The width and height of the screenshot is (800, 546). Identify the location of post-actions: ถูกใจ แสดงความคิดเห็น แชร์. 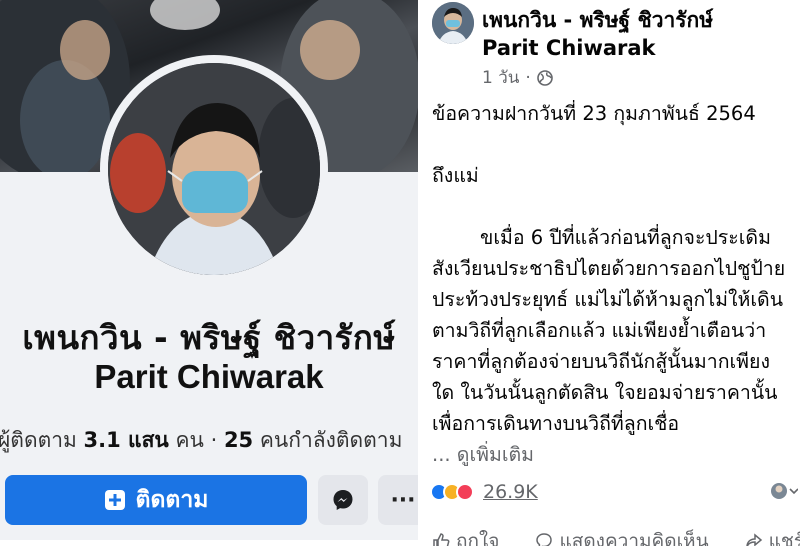
(616, 536).